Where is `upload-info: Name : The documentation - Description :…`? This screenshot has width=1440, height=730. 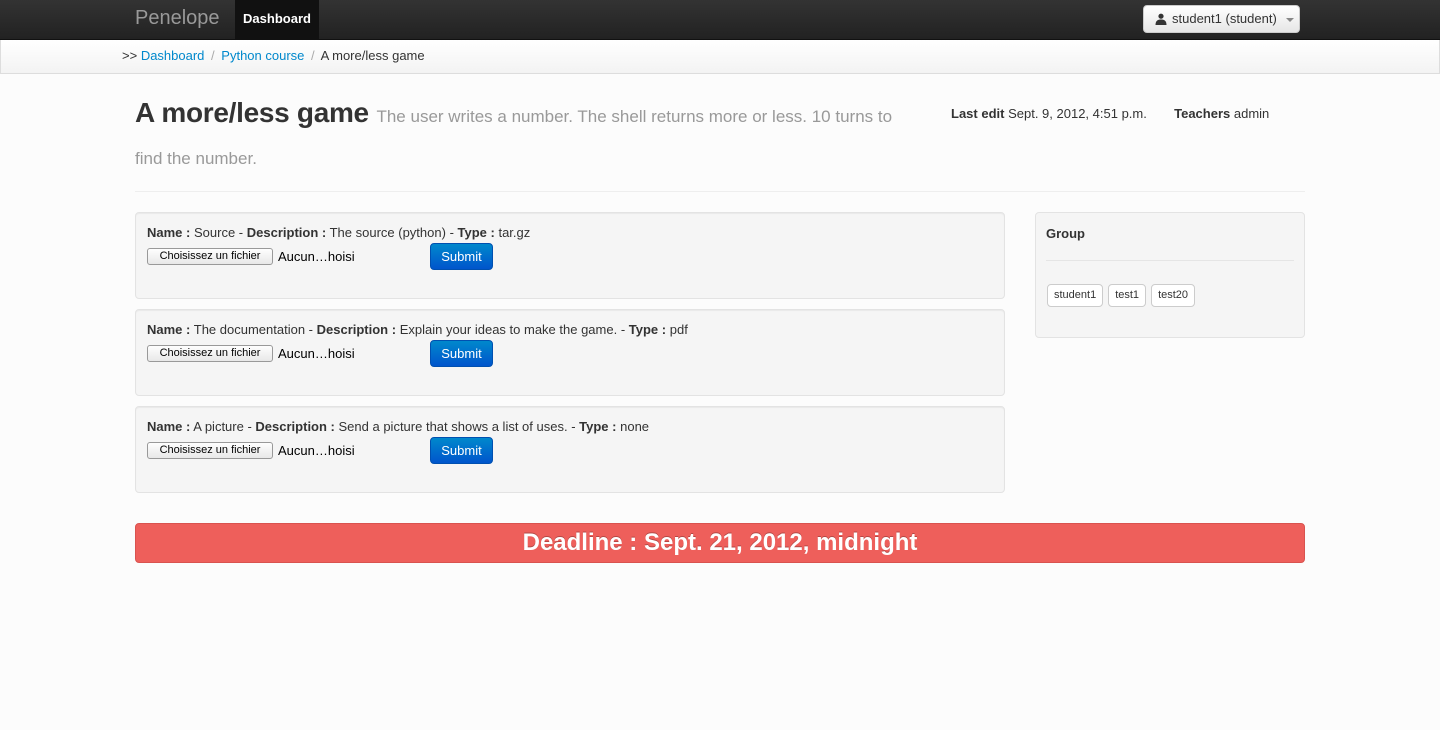 upload-info: Name : The documentation - Description :… is located at coordinates (417, 329).